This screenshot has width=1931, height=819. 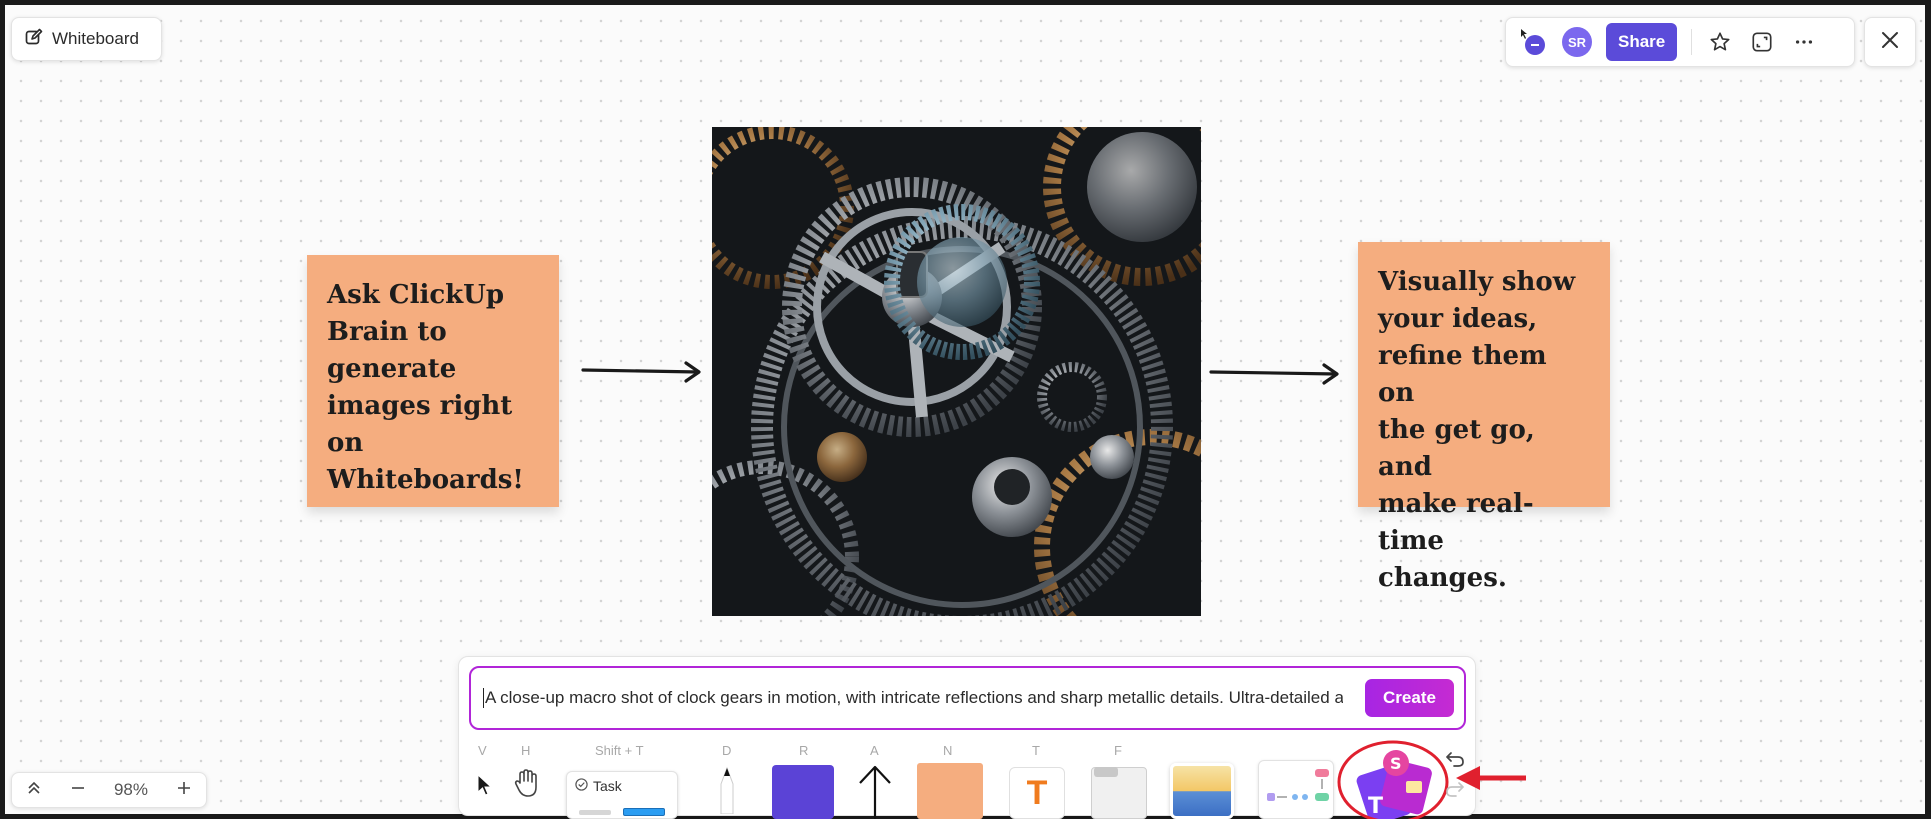 I want to click on close-icon, so click(x=1890, y=42).